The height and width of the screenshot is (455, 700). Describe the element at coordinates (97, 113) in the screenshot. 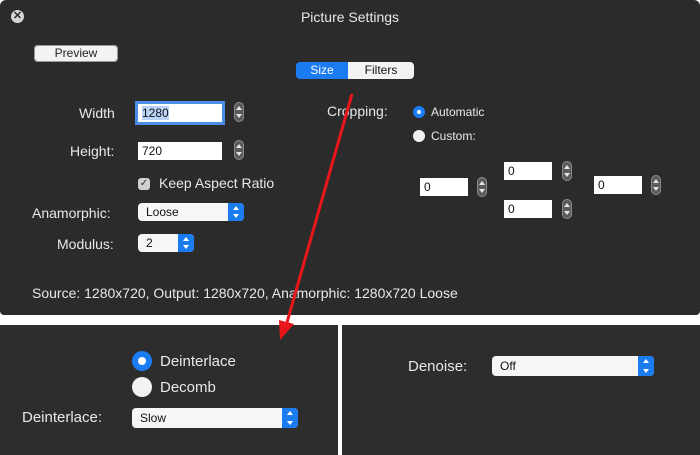

I see `width-label: Width` at that location.